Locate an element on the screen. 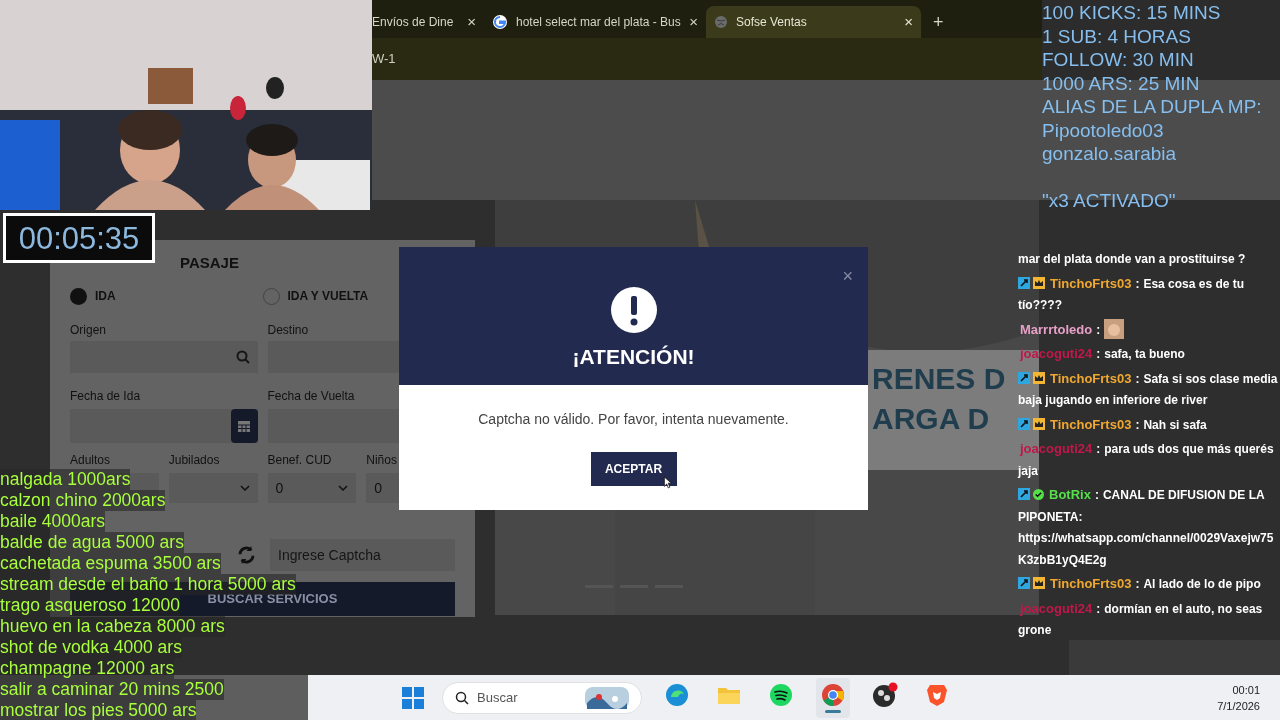  chat-message: joacoguti24 : para uds dos que más querés jaja is located at coordinates (1146, 460).